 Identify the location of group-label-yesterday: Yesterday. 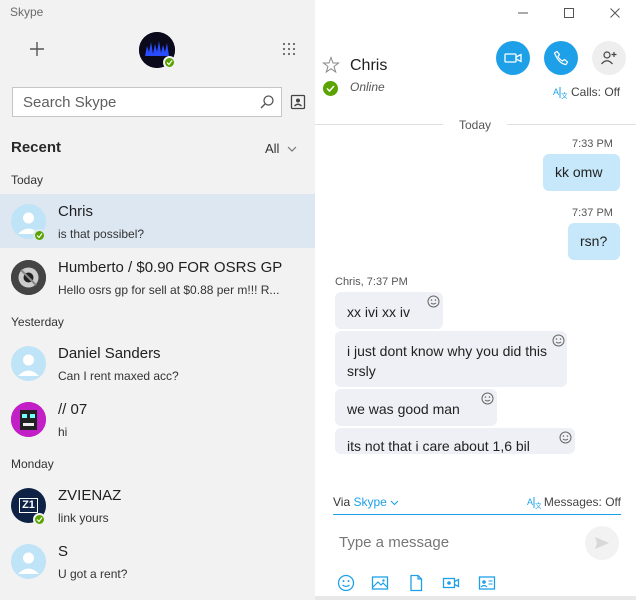
(37, 322).